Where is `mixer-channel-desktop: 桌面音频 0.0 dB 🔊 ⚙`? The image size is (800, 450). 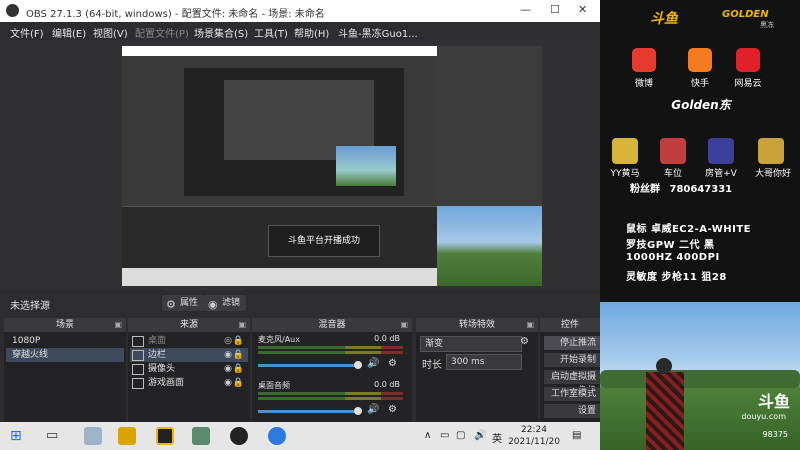 mixer-channel-desktop: 桌面音频 0.0 dB 🔊 ⚙ is located at coordinates (329, 401).